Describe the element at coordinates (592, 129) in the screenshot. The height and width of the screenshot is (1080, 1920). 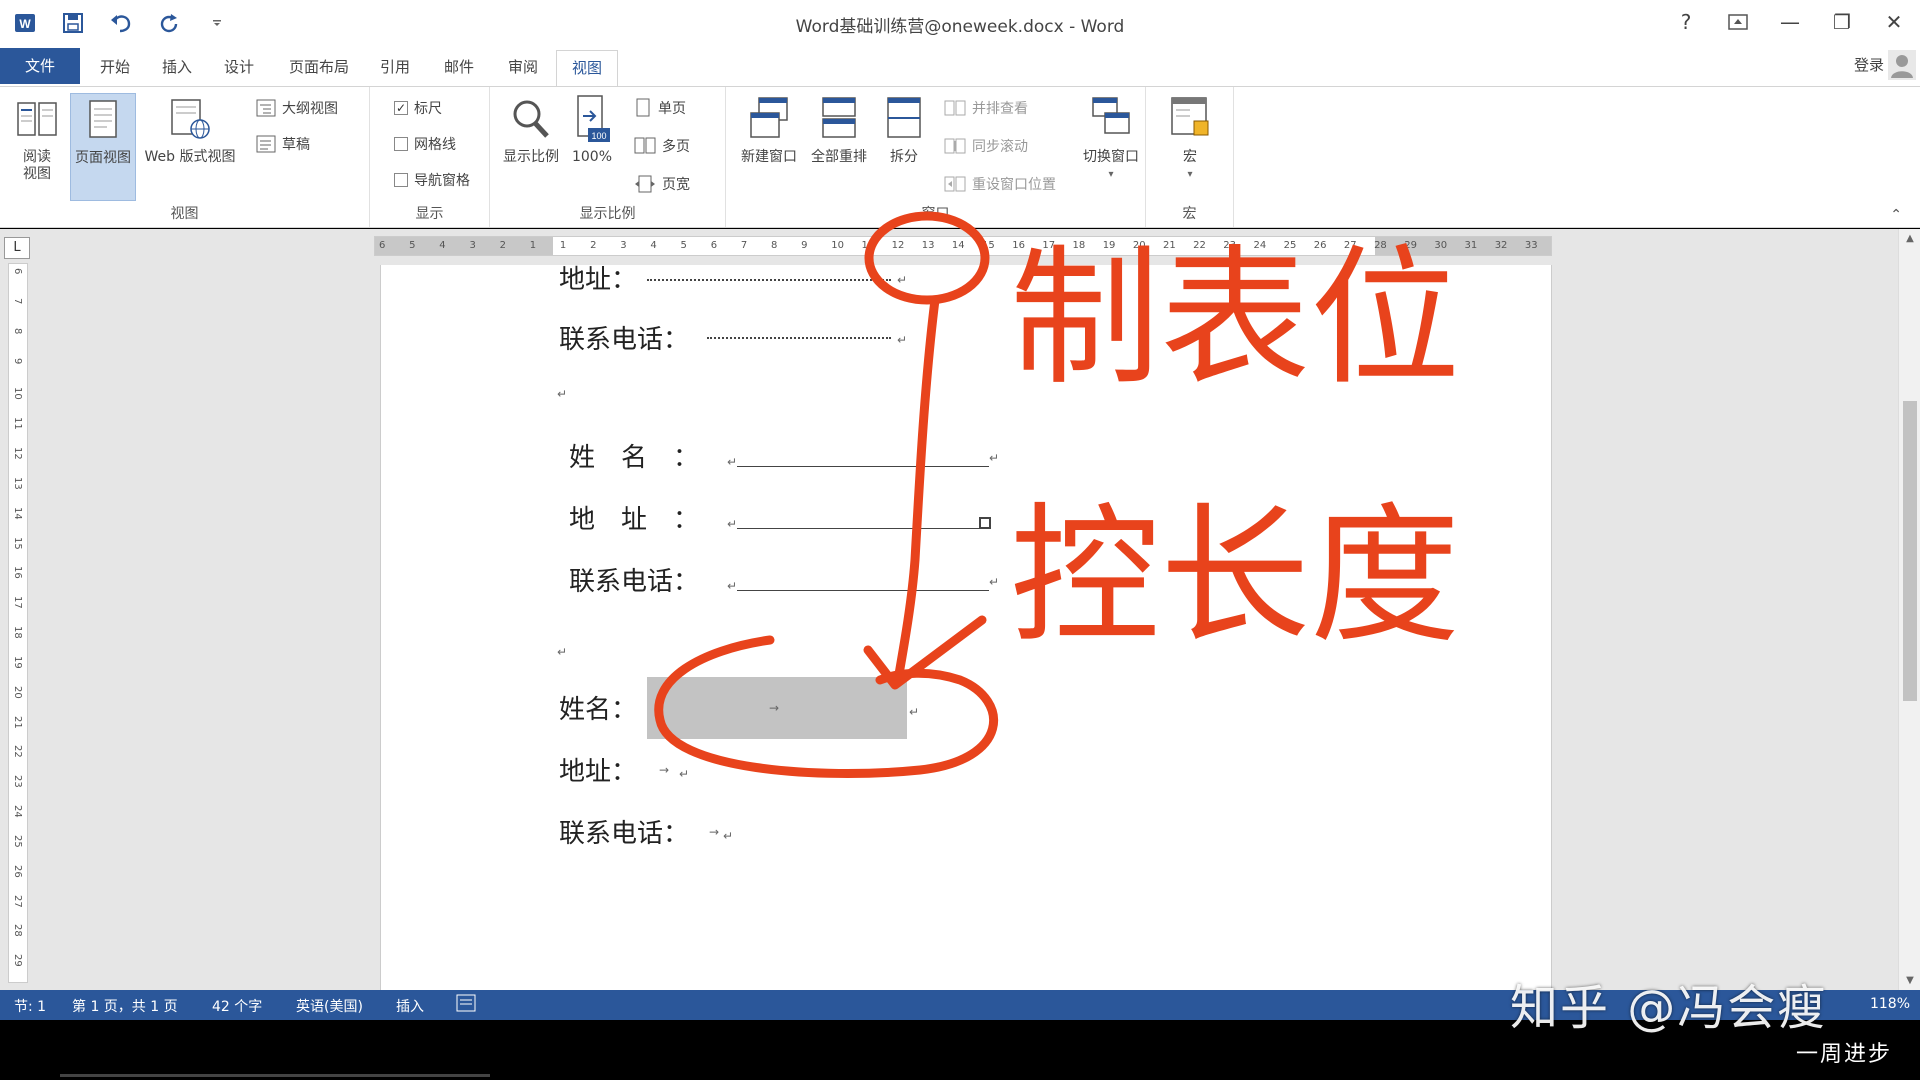
I see `zoom-100-button: 100 100%` at that location.